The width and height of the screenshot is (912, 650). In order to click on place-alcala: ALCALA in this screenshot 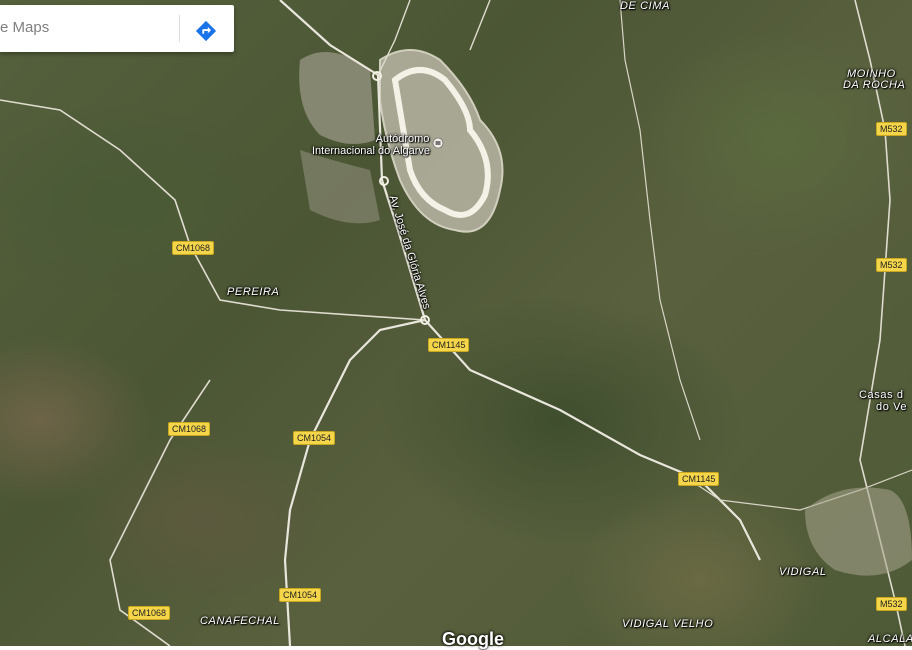, I will do `click(890, 639)`.